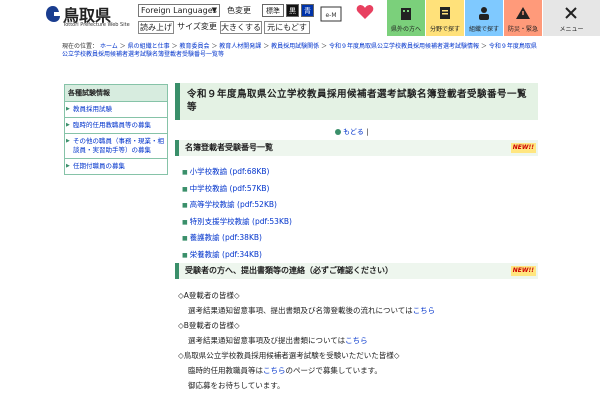  I want to click on list-item: 中学校教諭 (pdf:57KB), so click(237, 189).